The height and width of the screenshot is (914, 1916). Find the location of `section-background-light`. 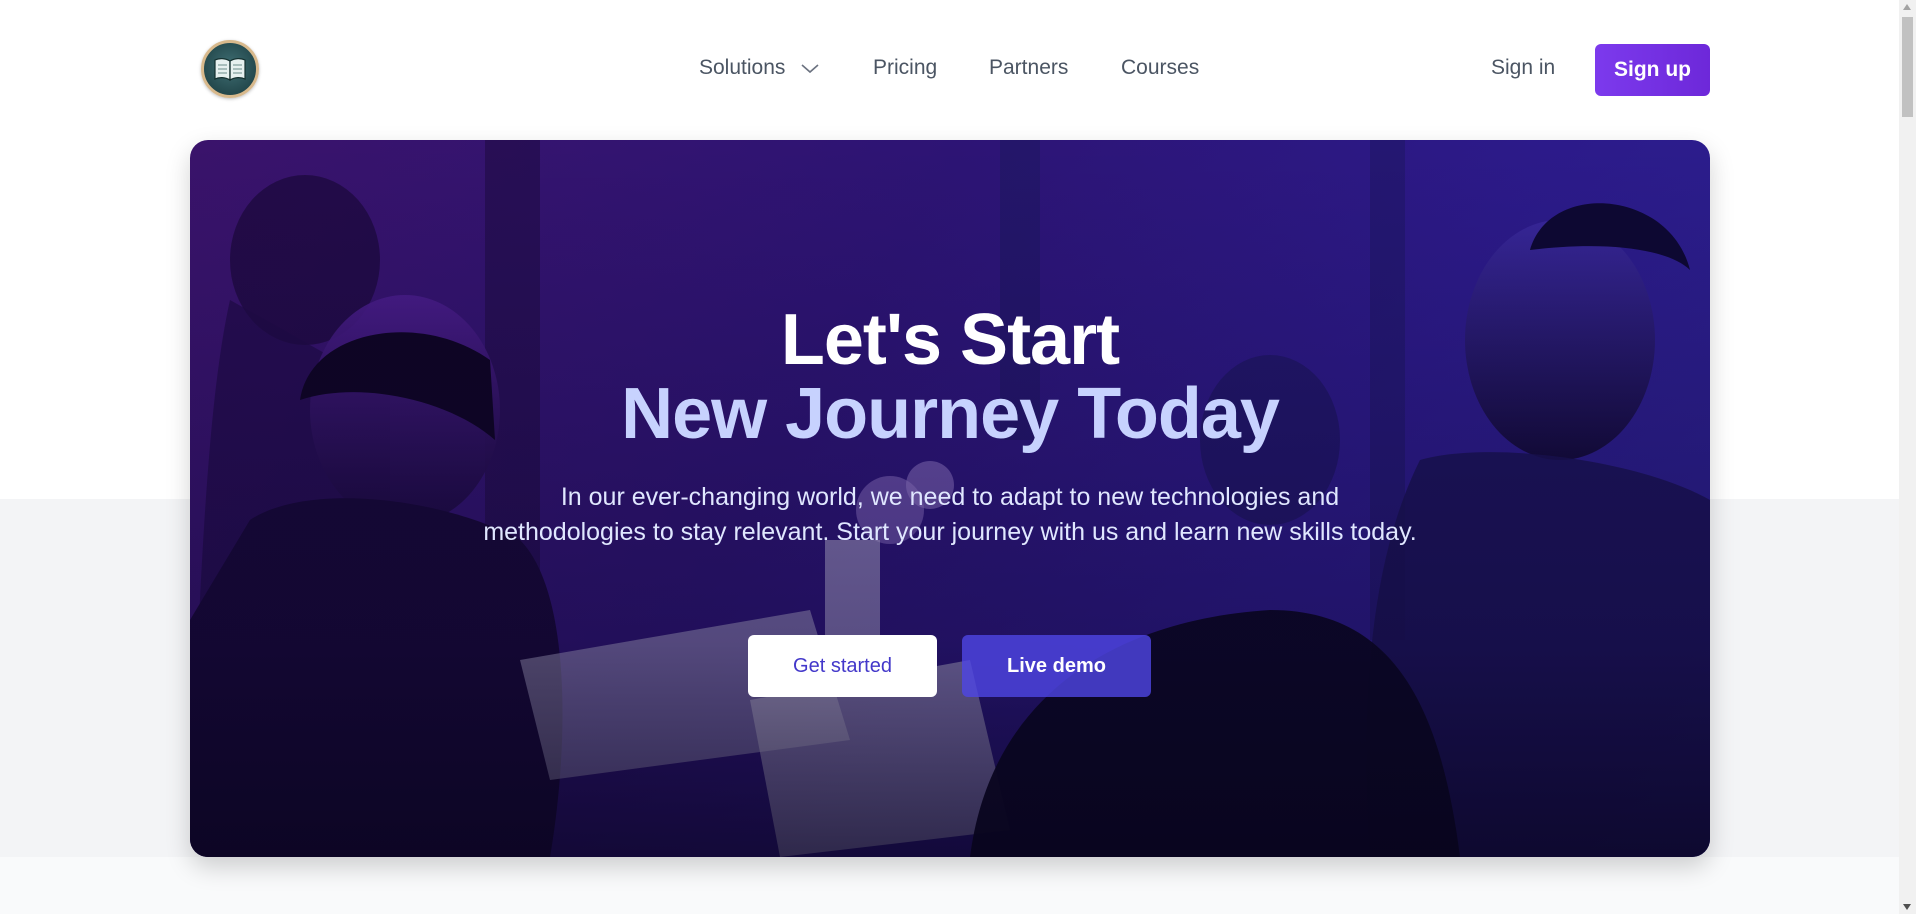

section-background-light is located at coordinates (949, 885).